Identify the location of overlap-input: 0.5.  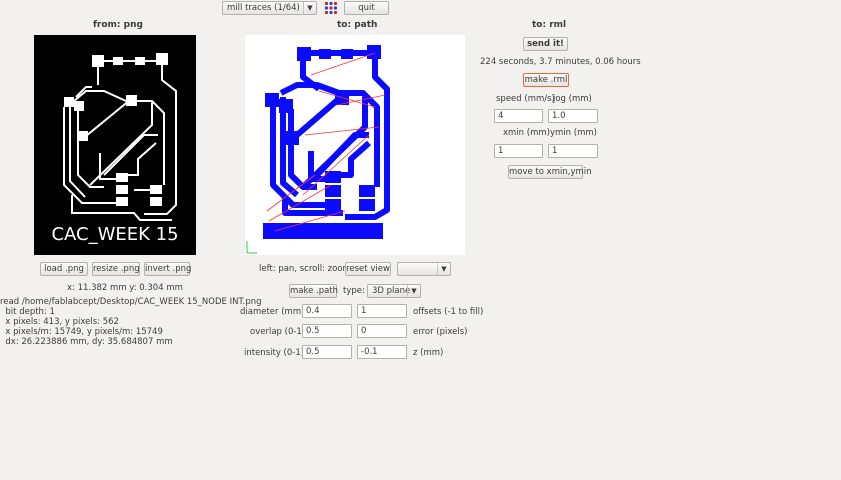
(327, 331).